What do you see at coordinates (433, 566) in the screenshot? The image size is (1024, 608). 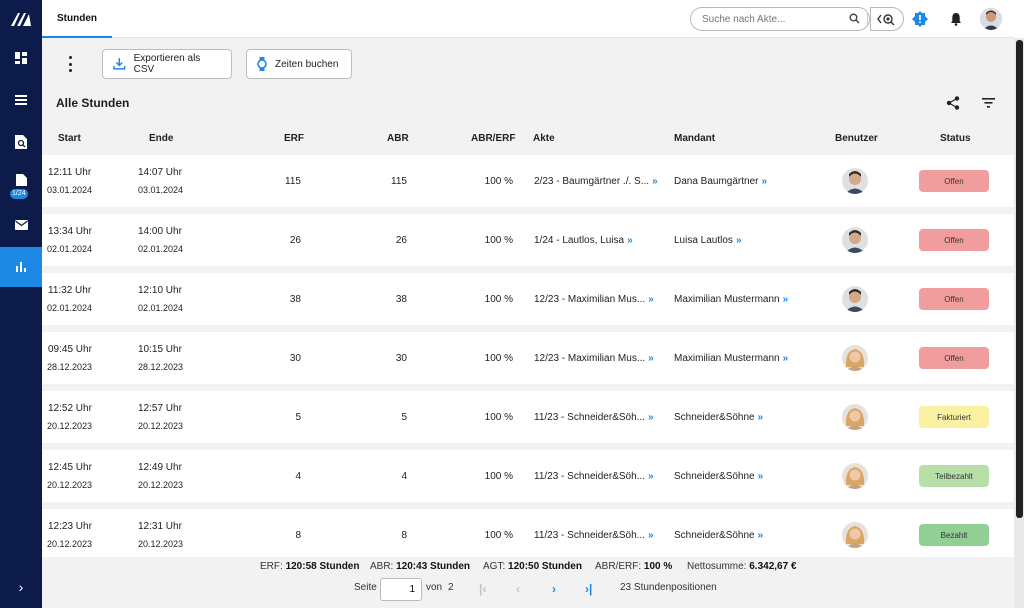 I see `sum-abr-value: 120:43 Stunden` at bounding box center [433, 566].